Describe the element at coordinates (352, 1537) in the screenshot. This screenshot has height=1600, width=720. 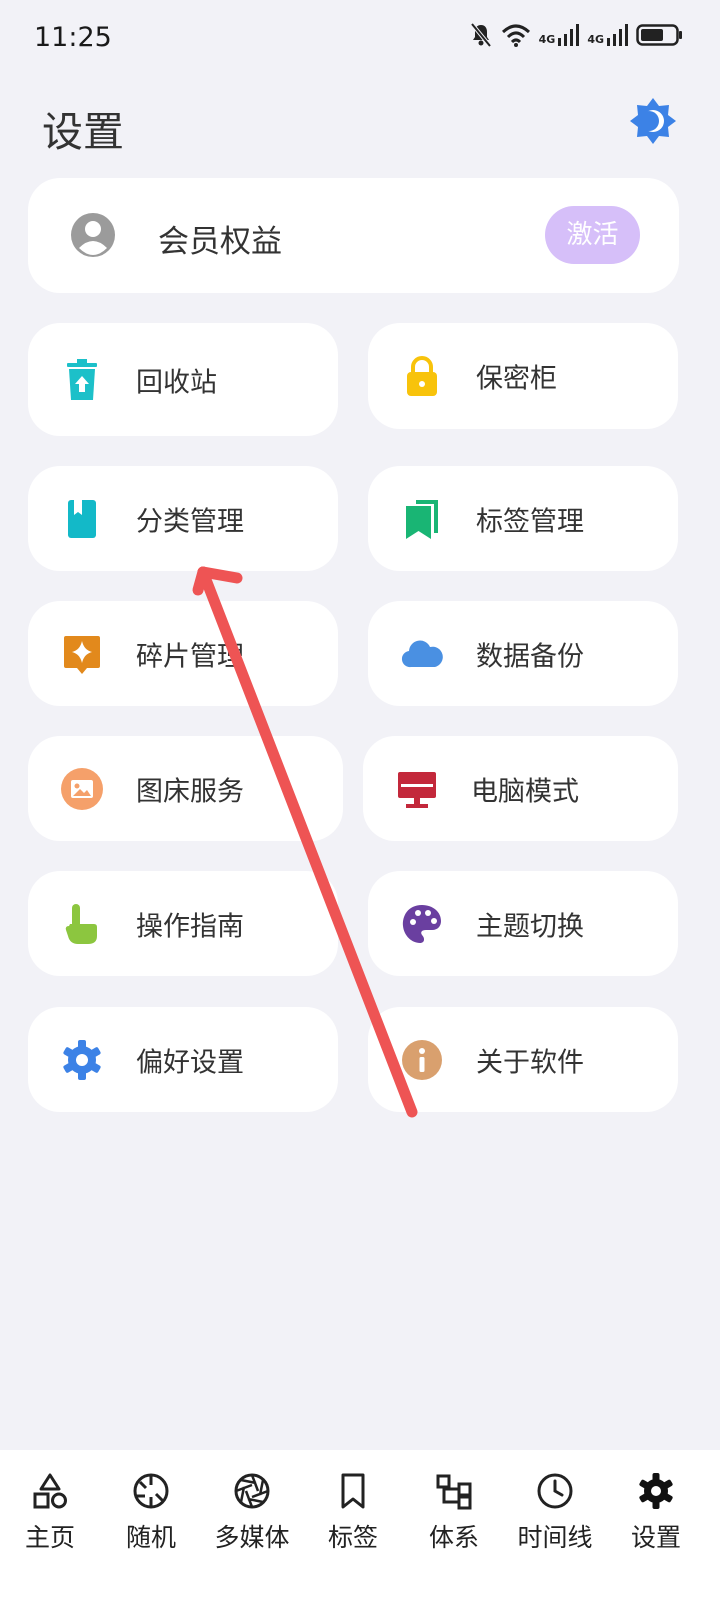
I see `nav-label: 标签` at that location.